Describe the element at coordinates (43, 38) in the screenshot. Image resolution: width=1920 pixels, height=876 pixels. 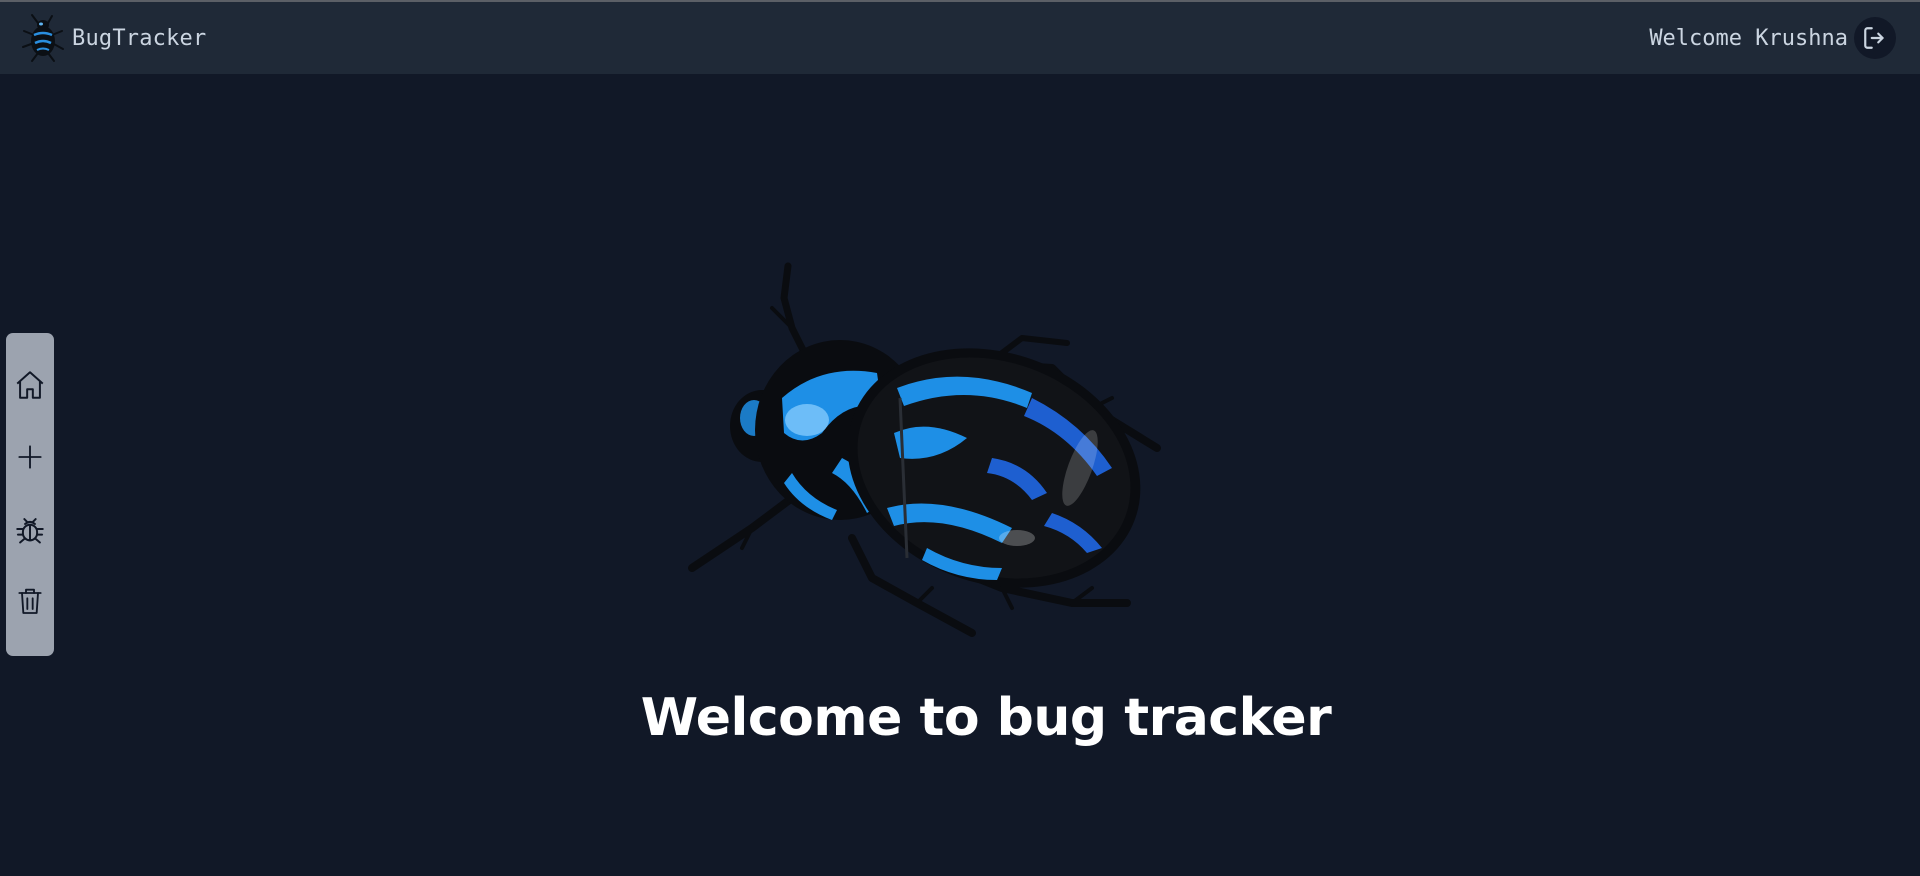
I see `beetle-logo-icon` at that location.